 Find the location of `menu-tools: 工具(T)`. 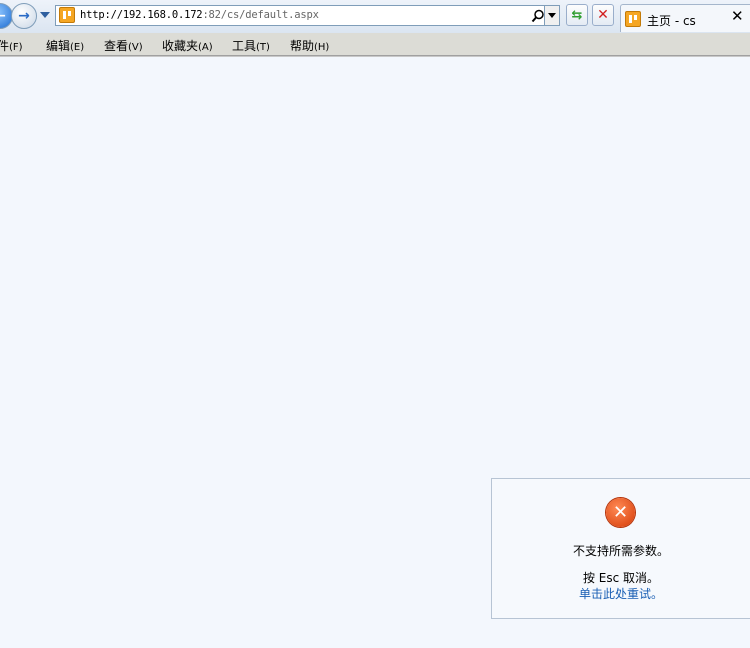

menu-tools: 工具(T) is located at coordinates (251, 45).